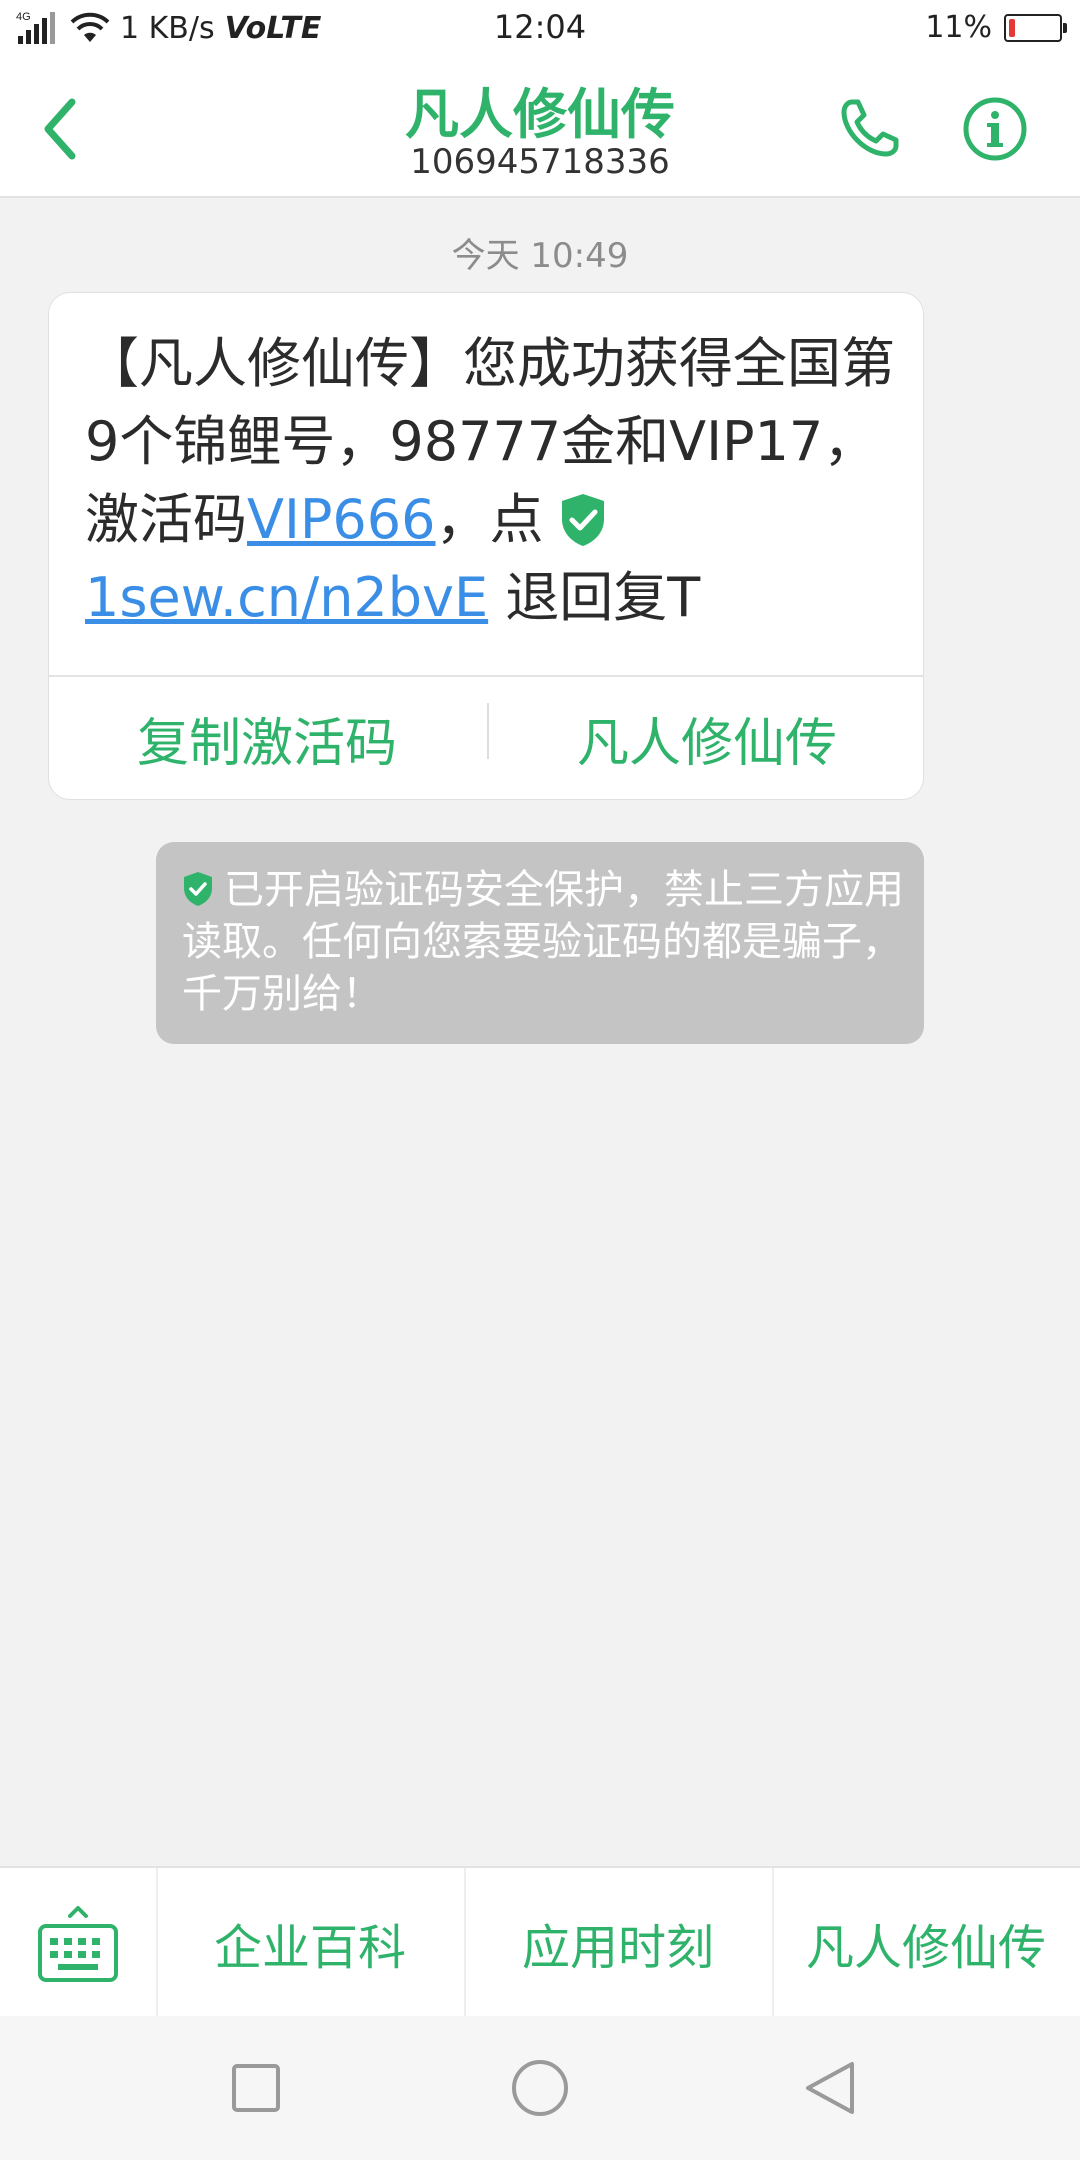 Image resolution: width=1080 pixels, height=2160 pixels. I want to click on battery-percent: 11%, so click(958, 27).